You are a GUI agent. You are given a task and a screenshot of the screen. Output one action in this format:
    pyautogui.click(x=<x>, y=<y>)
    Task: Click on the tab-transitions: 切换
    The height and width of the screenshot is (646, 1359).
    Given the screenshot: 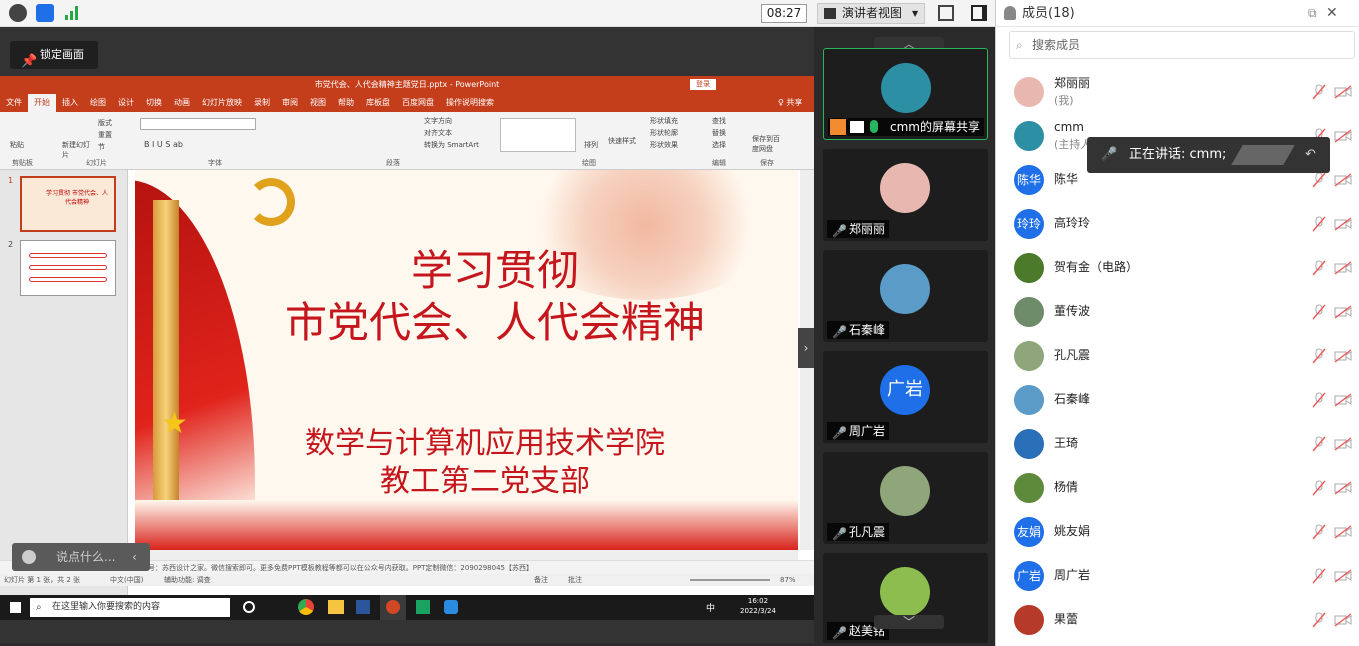 What is the action you would take?
    pyautogui.click(x=154, y=103)
    